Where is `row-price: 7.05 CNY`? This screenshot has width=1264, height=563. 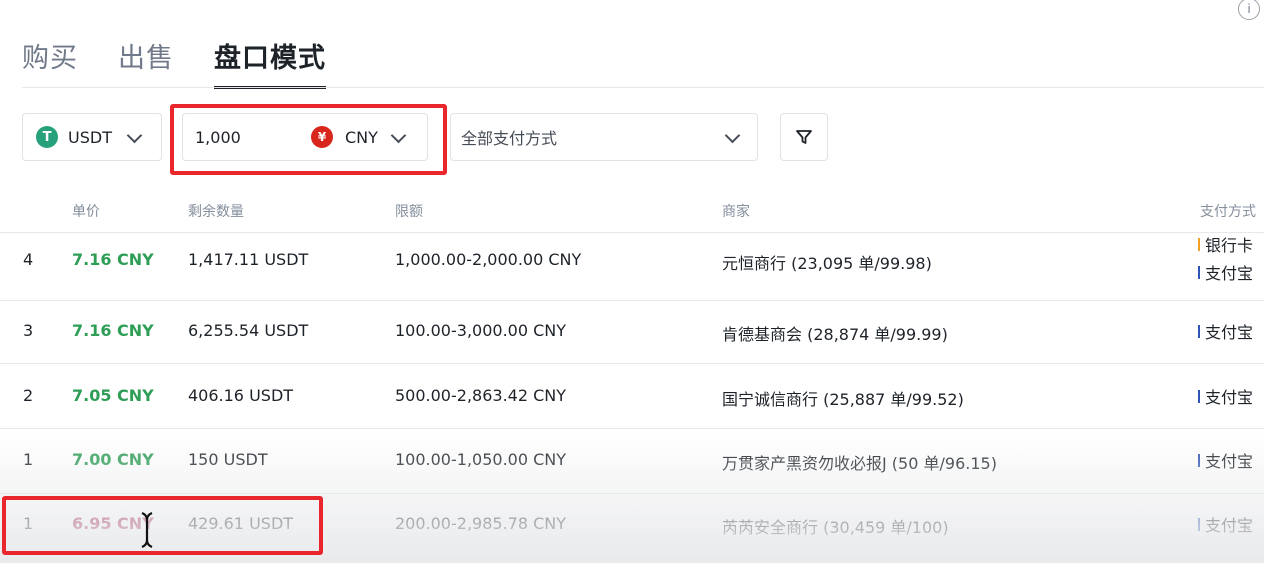
row-price: 7.05 CNY is located at coordinates (113, 395).